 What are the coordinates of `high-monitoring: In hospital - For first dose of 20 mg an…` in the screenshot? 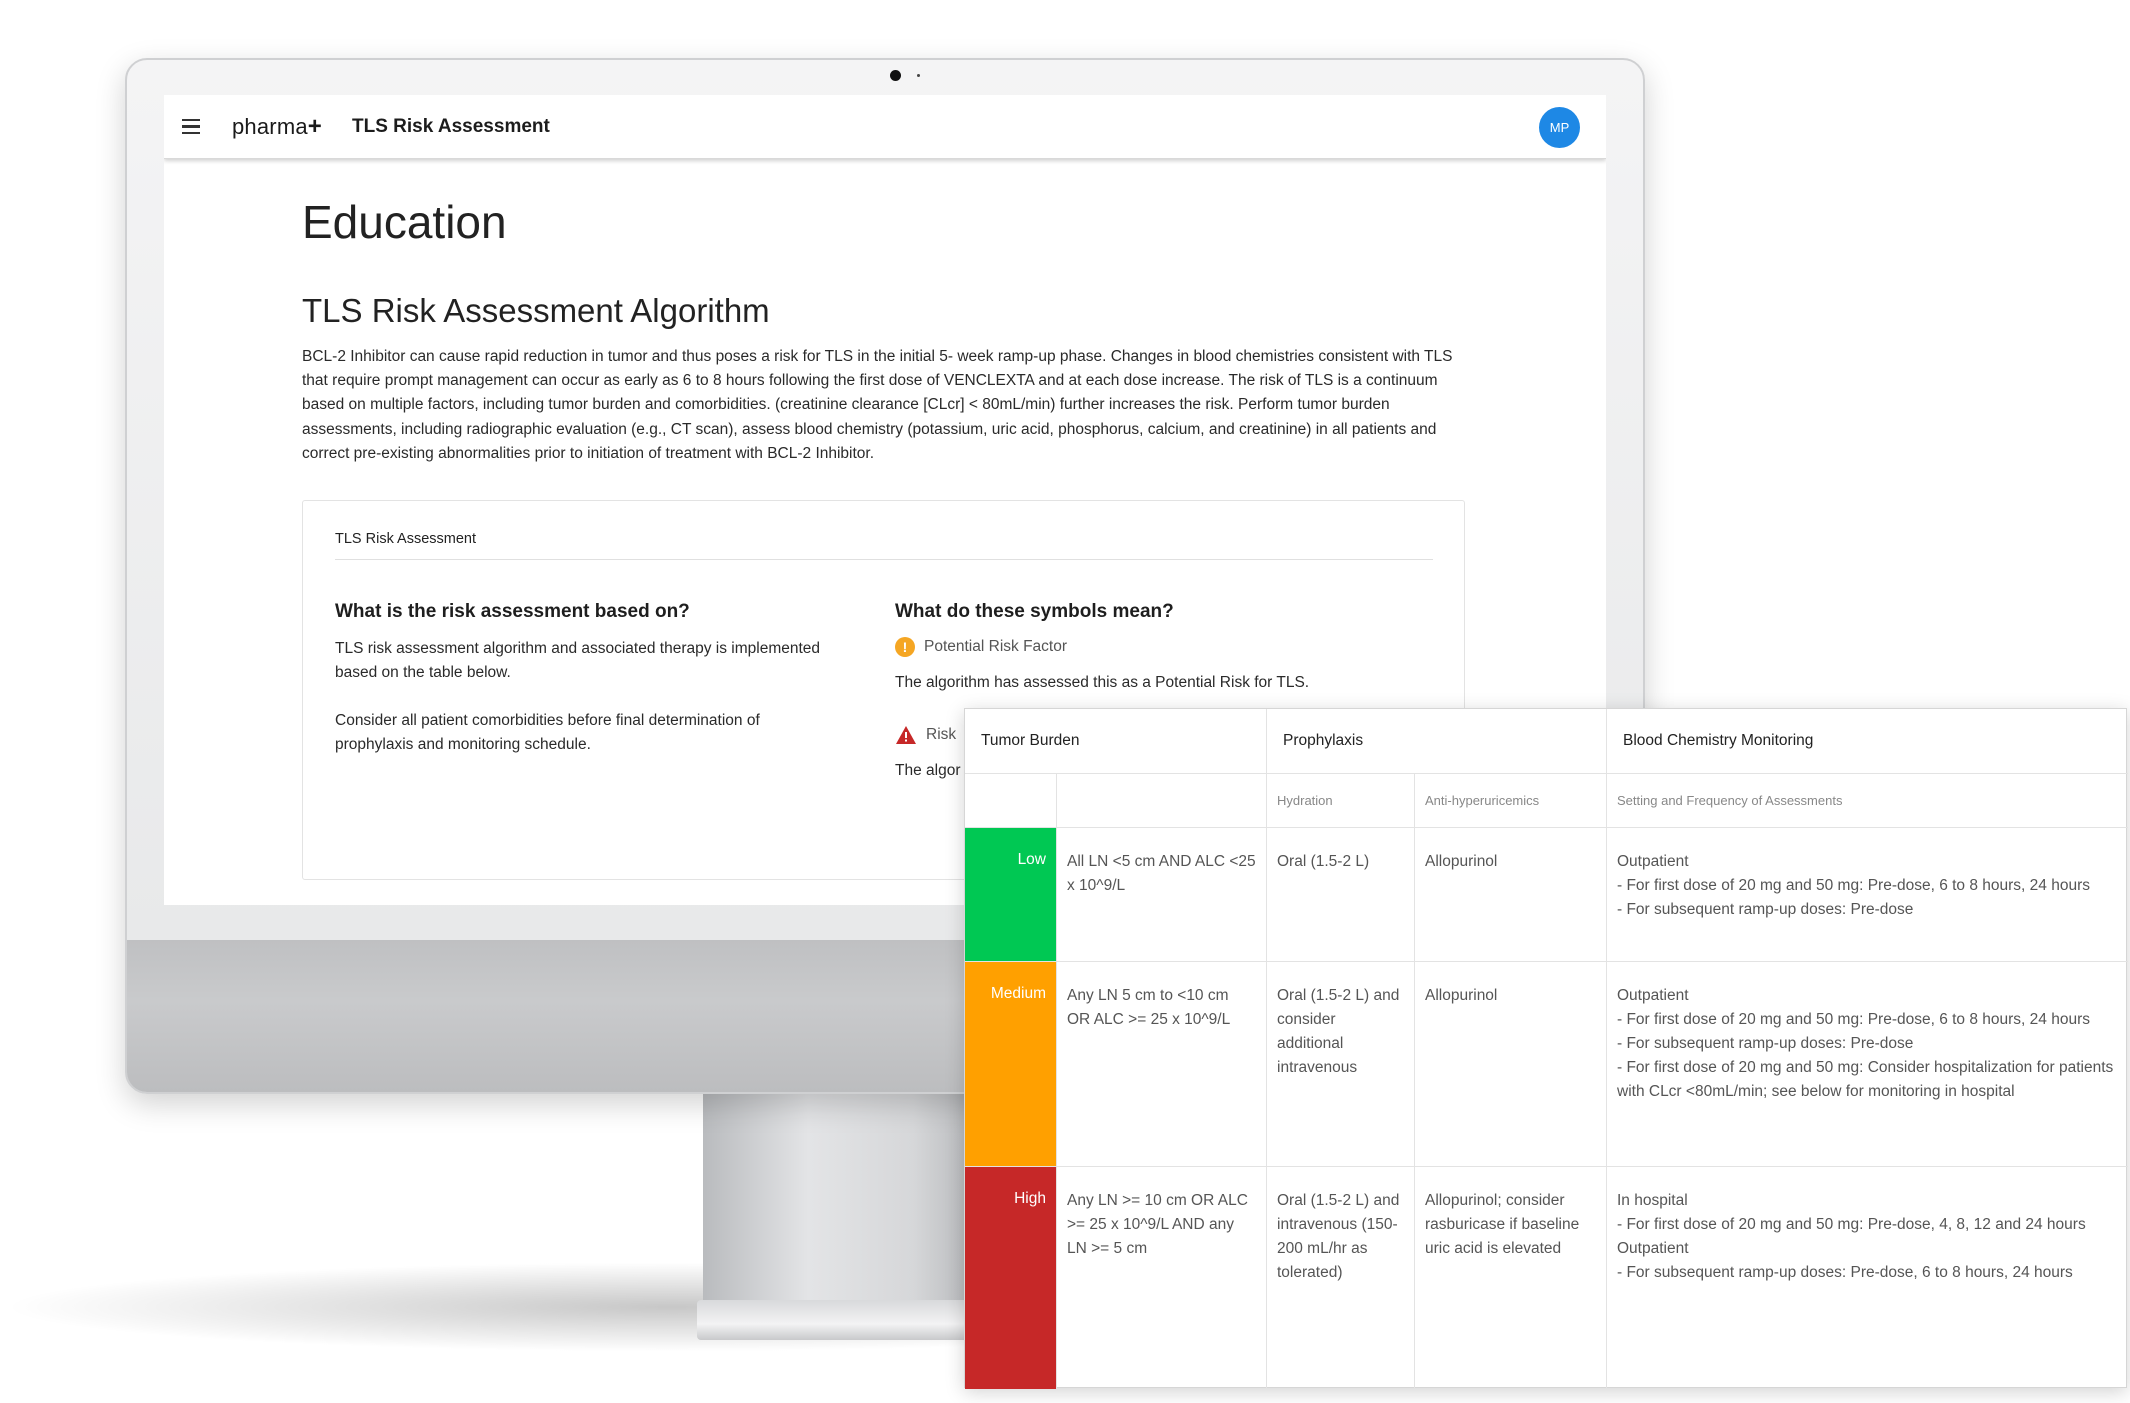 It's located at (1851, 1236).